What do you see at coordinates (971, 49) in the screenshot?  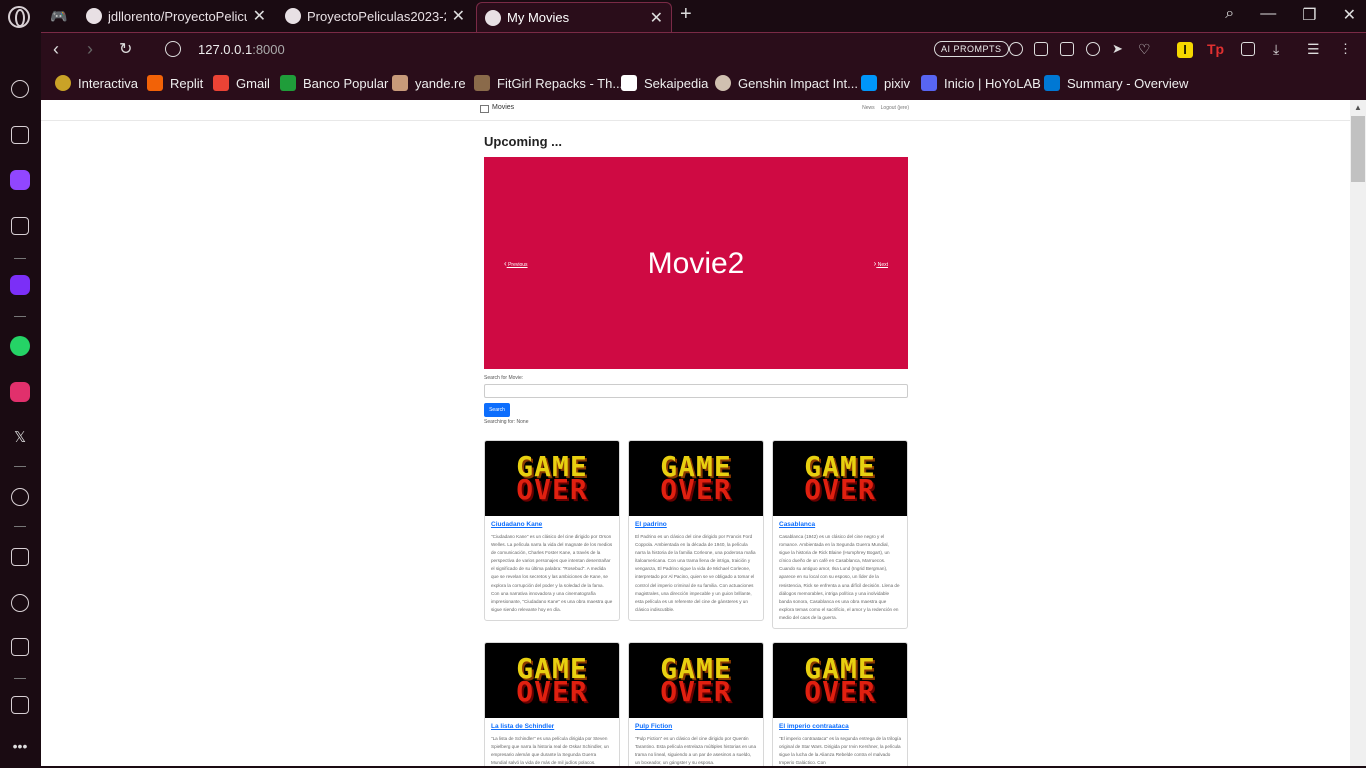 I see `ai-prompts-button: AI PROMPTS` at bounding box center [971, 49].